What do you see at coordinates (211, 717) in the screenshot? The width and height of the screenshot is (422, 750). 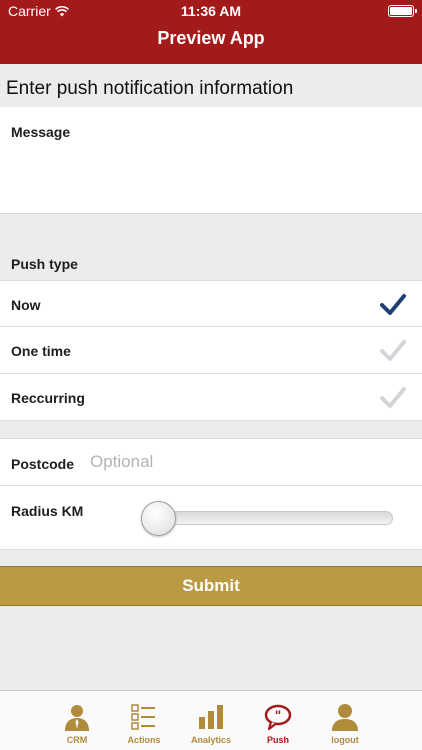 I see `bar-chart-icon` at bounding box center [211, 717].